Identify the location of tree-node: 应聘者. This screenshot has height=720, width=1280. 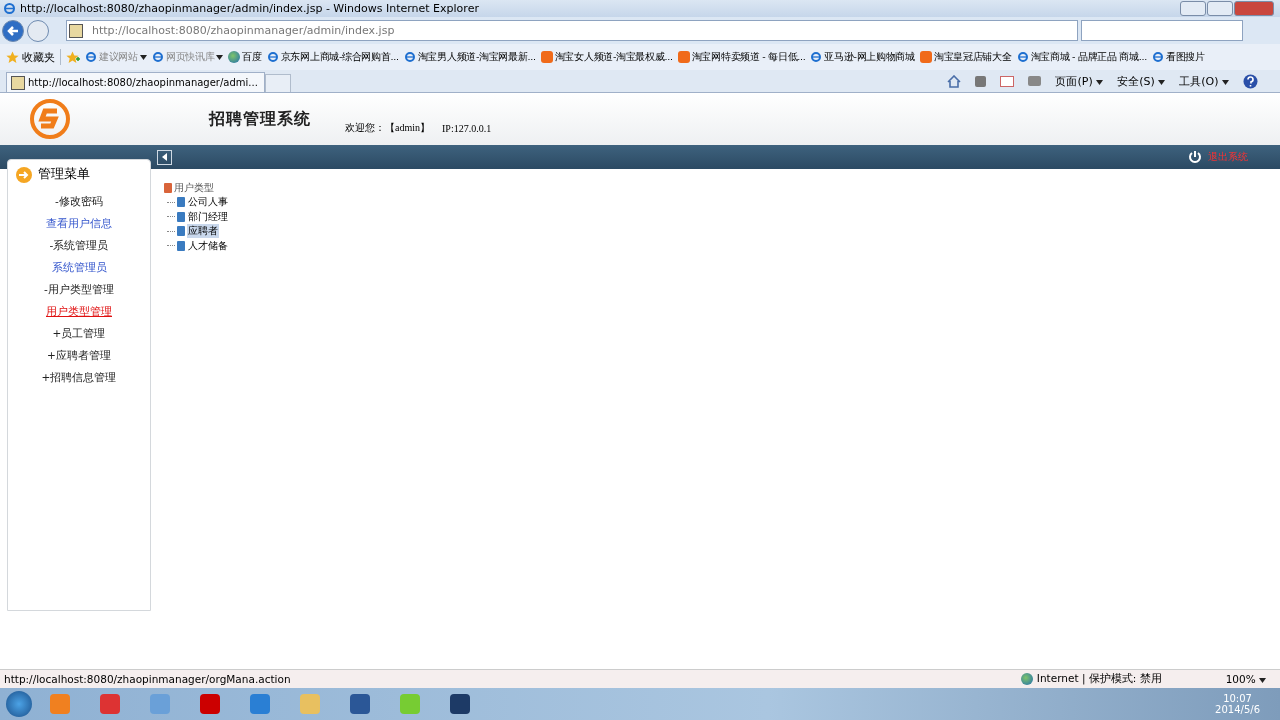
(203, 231).